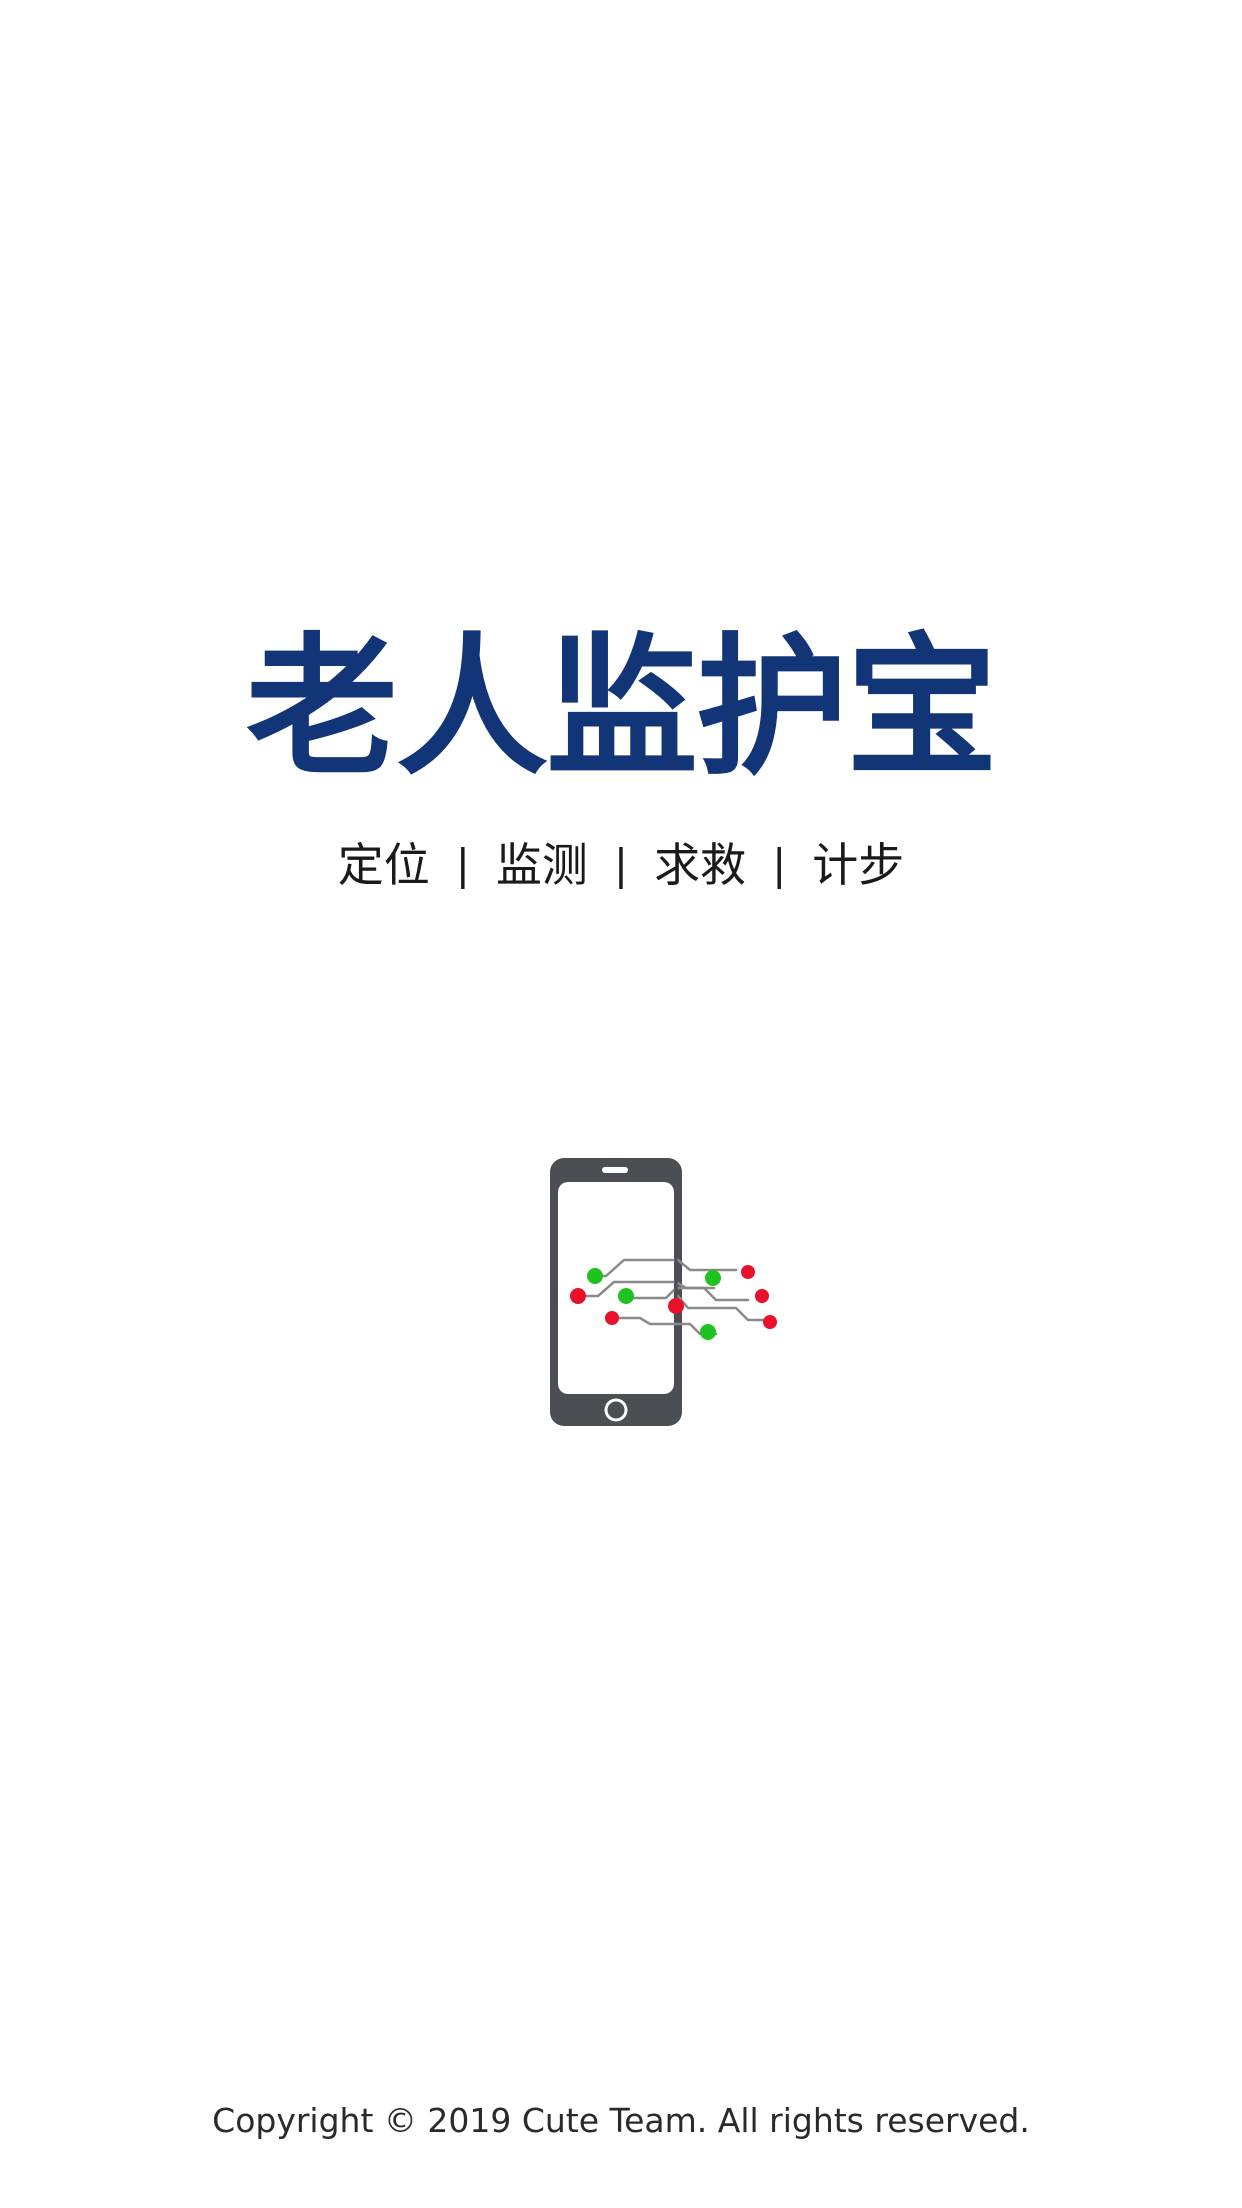  I want to click on feature-label-monitoring: 监测, so click(541, 865).